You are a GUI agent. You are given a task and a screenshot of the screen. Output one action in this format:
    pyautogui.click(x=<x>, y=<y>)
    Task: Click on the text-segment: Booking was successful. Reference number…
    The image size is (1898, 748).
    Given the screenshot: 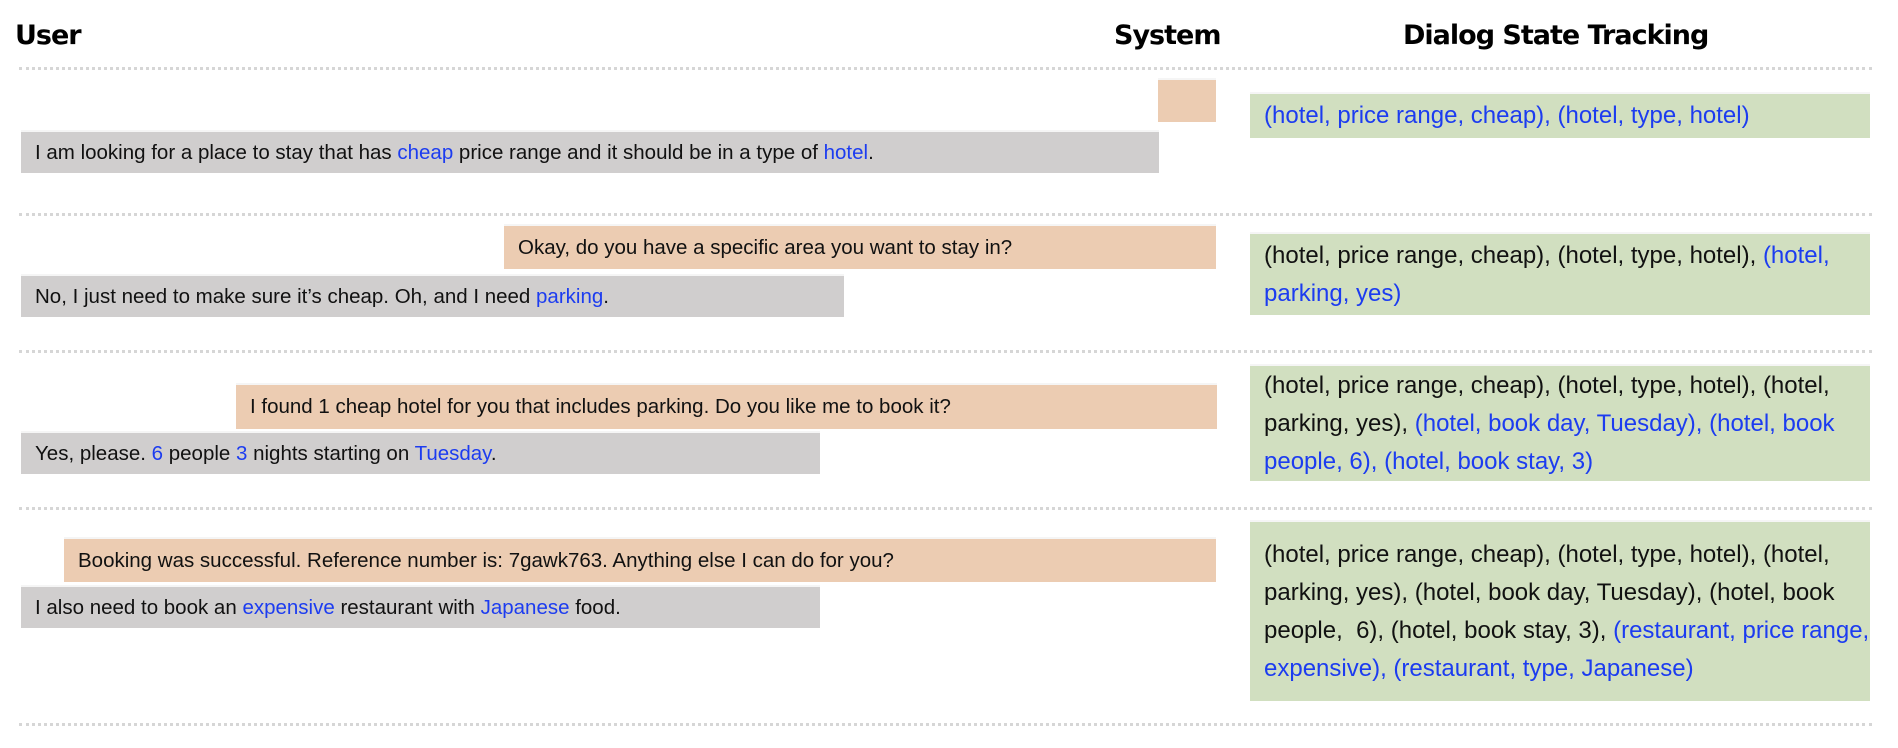 What is the action you would take?
    pyautogui.click(x=486, y=560)
    